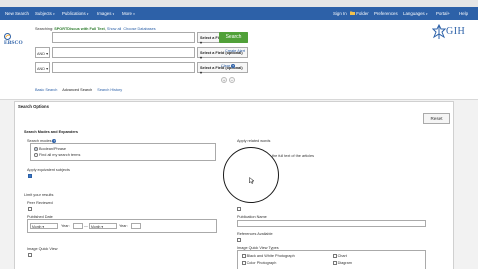 This screenshot has width=478, height=269. I want to click on nav-new-search: New Search, so click(17, 13).